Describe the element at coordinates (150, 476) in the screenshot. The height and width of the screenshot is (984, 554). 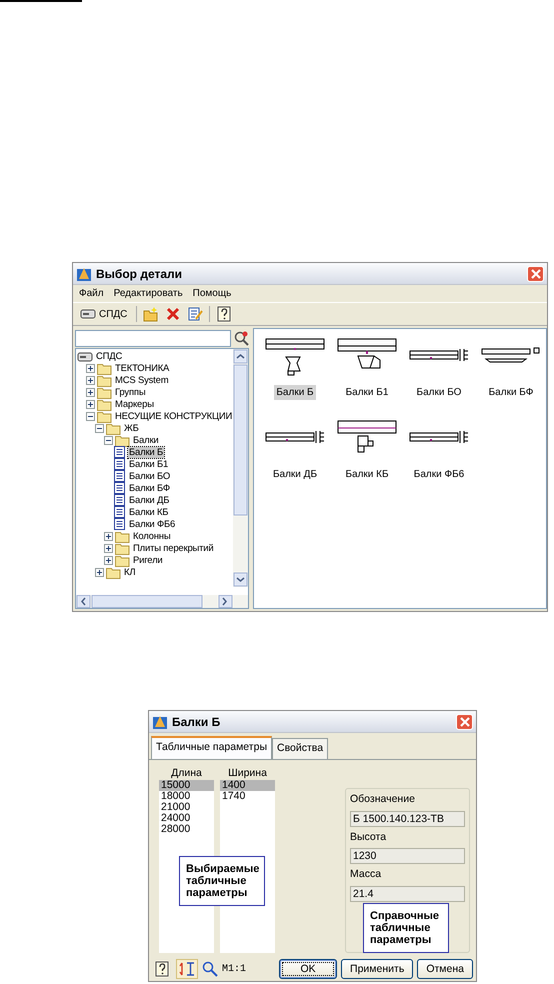
I see `tree-item: Балки БО` at that location.